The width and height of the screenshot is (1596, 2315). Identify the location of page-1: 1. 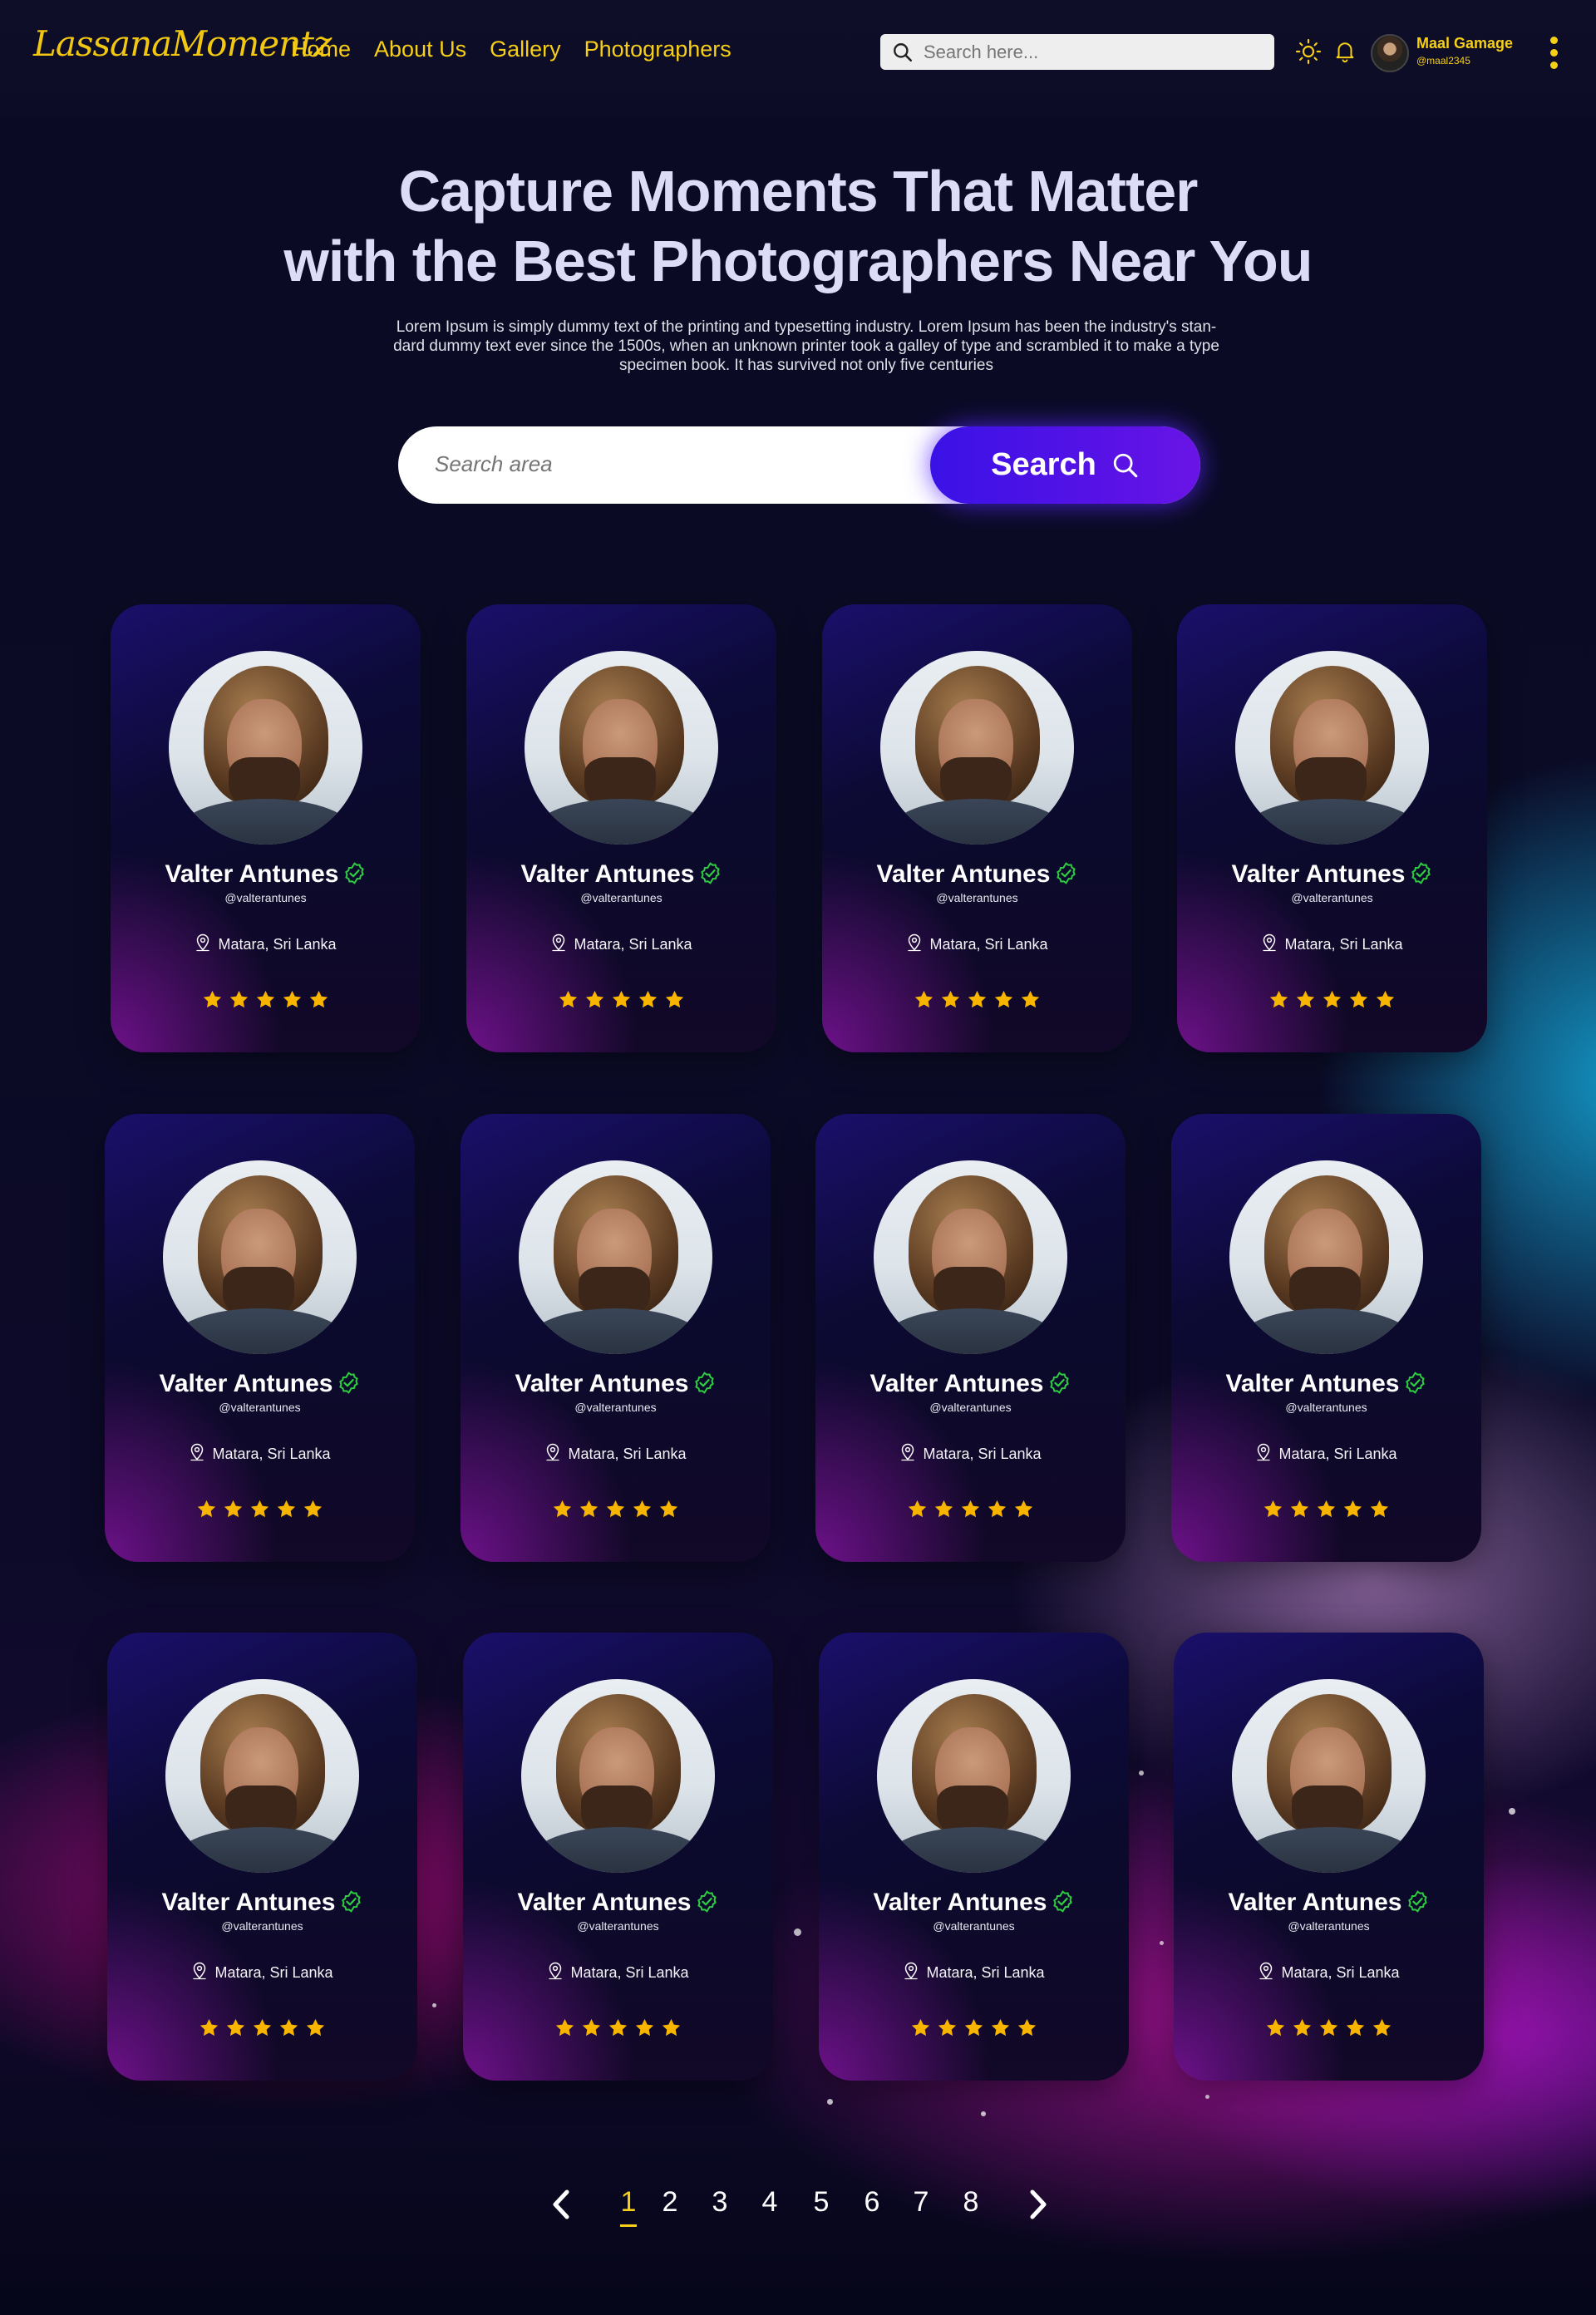
(628, 2202).